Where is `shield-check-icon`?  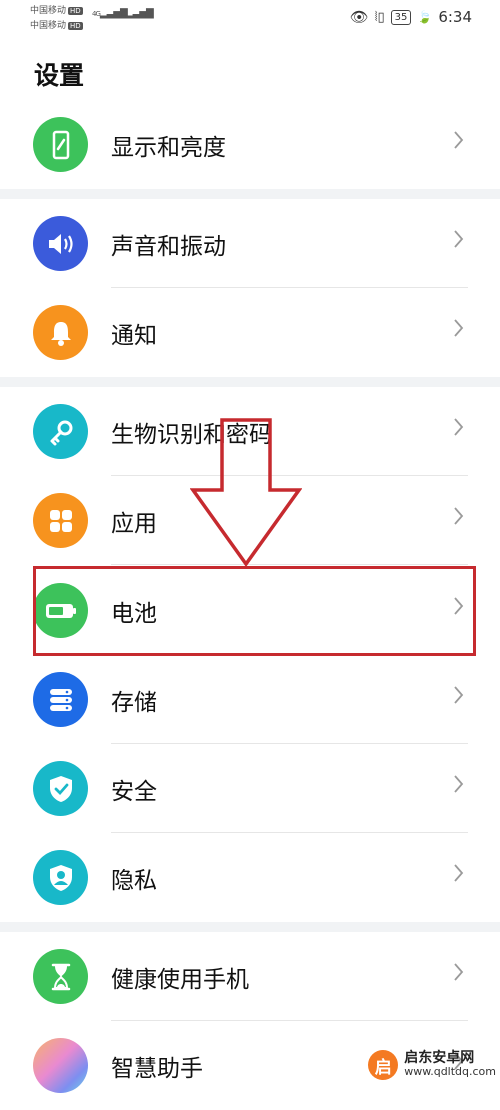
shield-check-icon is located at coordinates (60, 788).